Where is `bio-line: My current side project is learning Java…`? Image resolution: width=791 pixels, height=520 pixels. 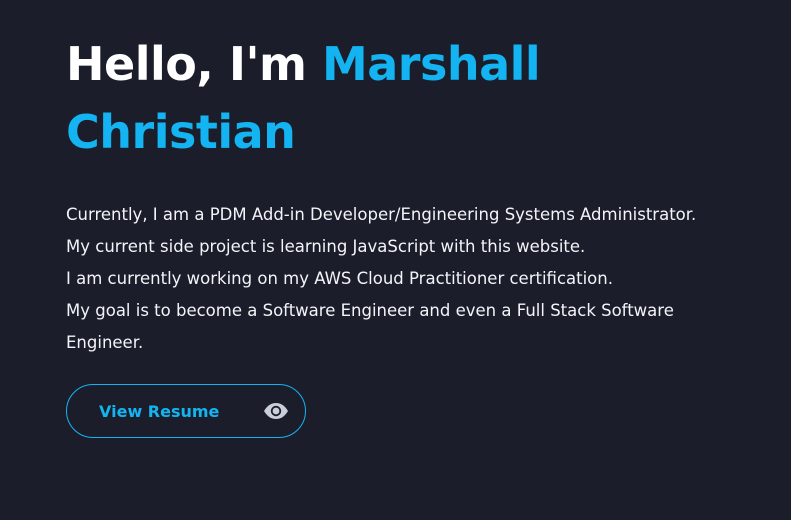 bio-line: My current side project is learning Java… is located at coordinates (326, 246).